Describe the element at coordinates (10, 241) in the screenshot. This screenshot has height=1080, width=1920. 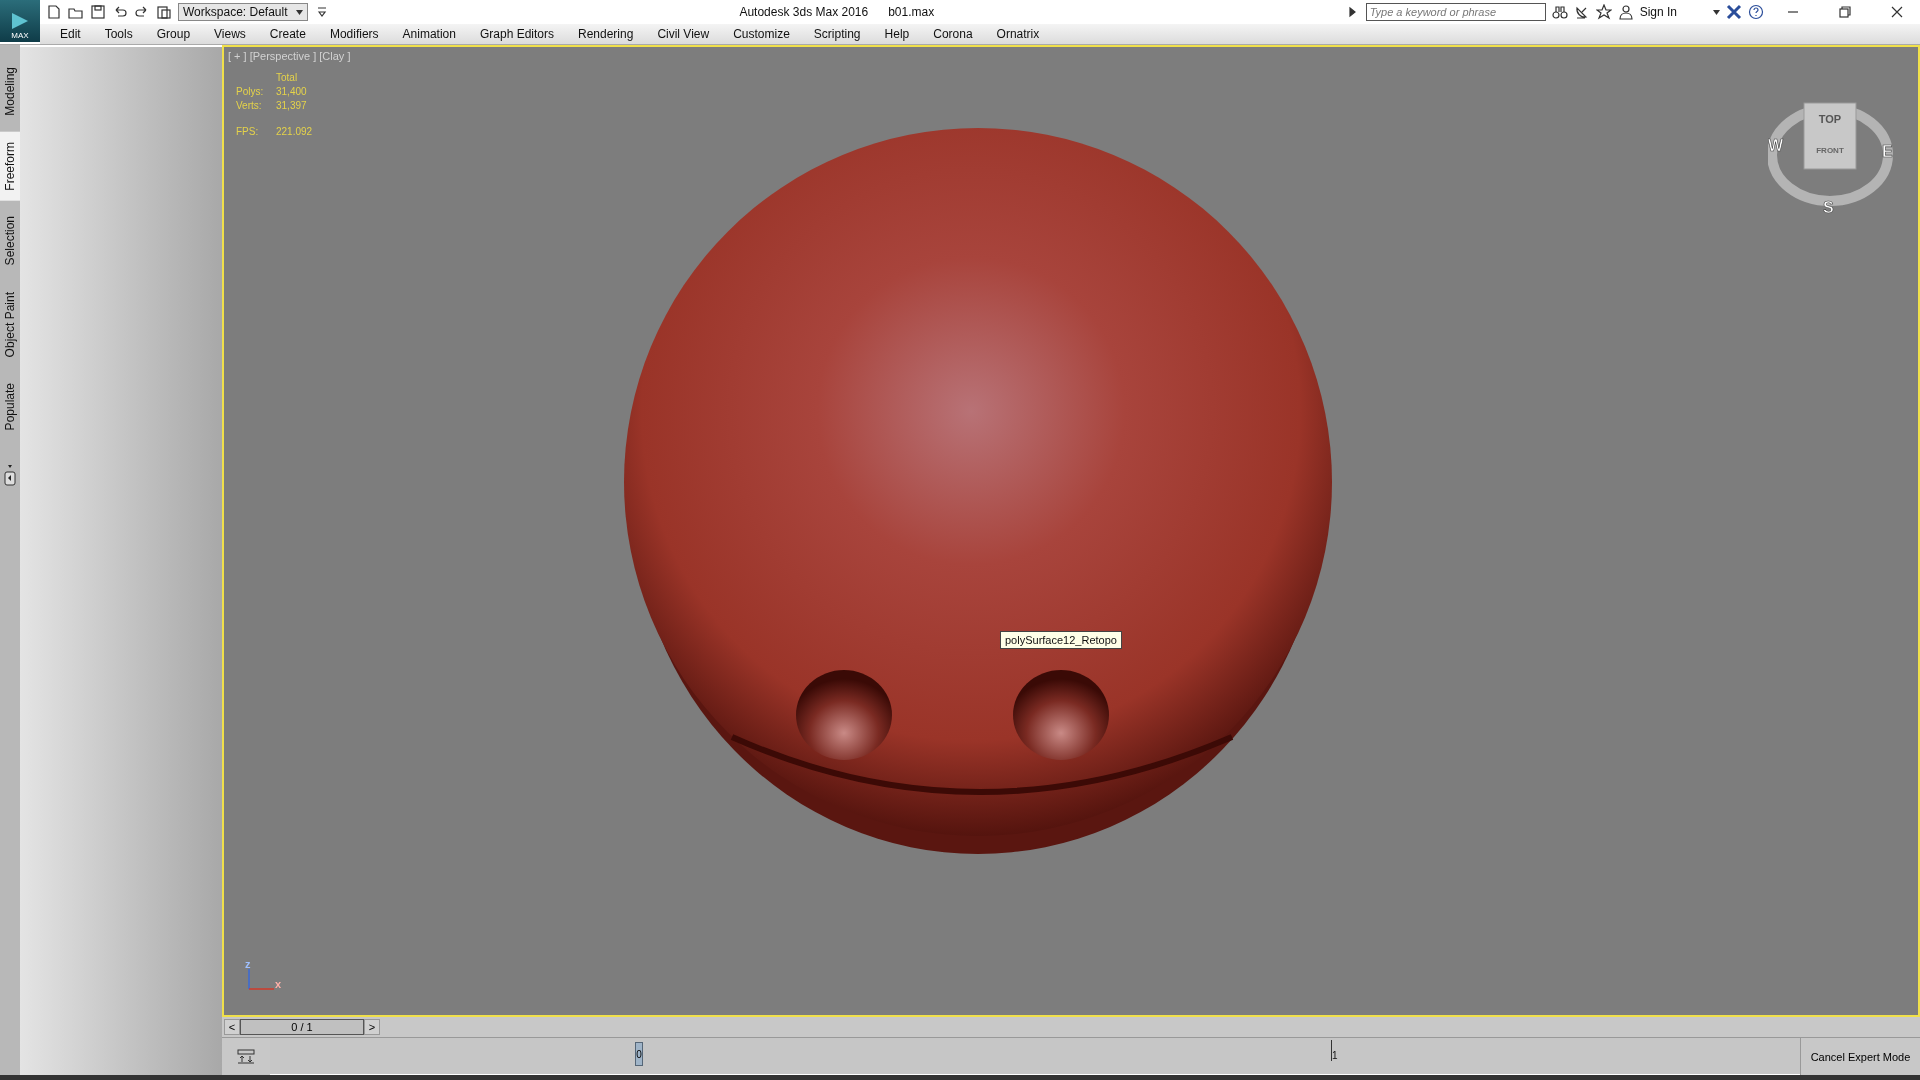
I see `ribbon-tab: Selection` at that location.